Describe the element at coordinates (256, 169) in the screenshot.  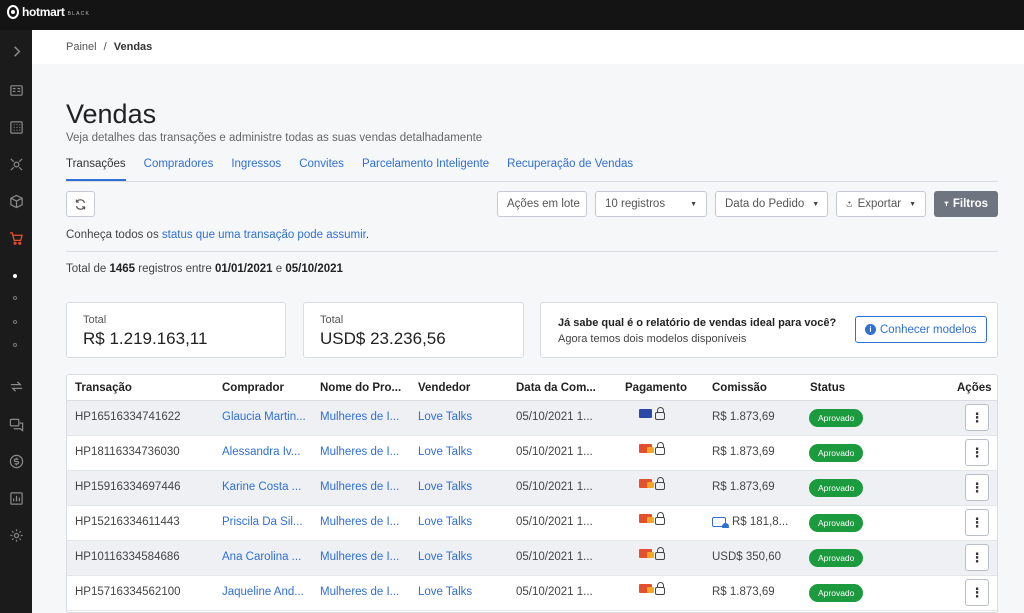
I see `tab-ingressos: Ingressos` at that location.